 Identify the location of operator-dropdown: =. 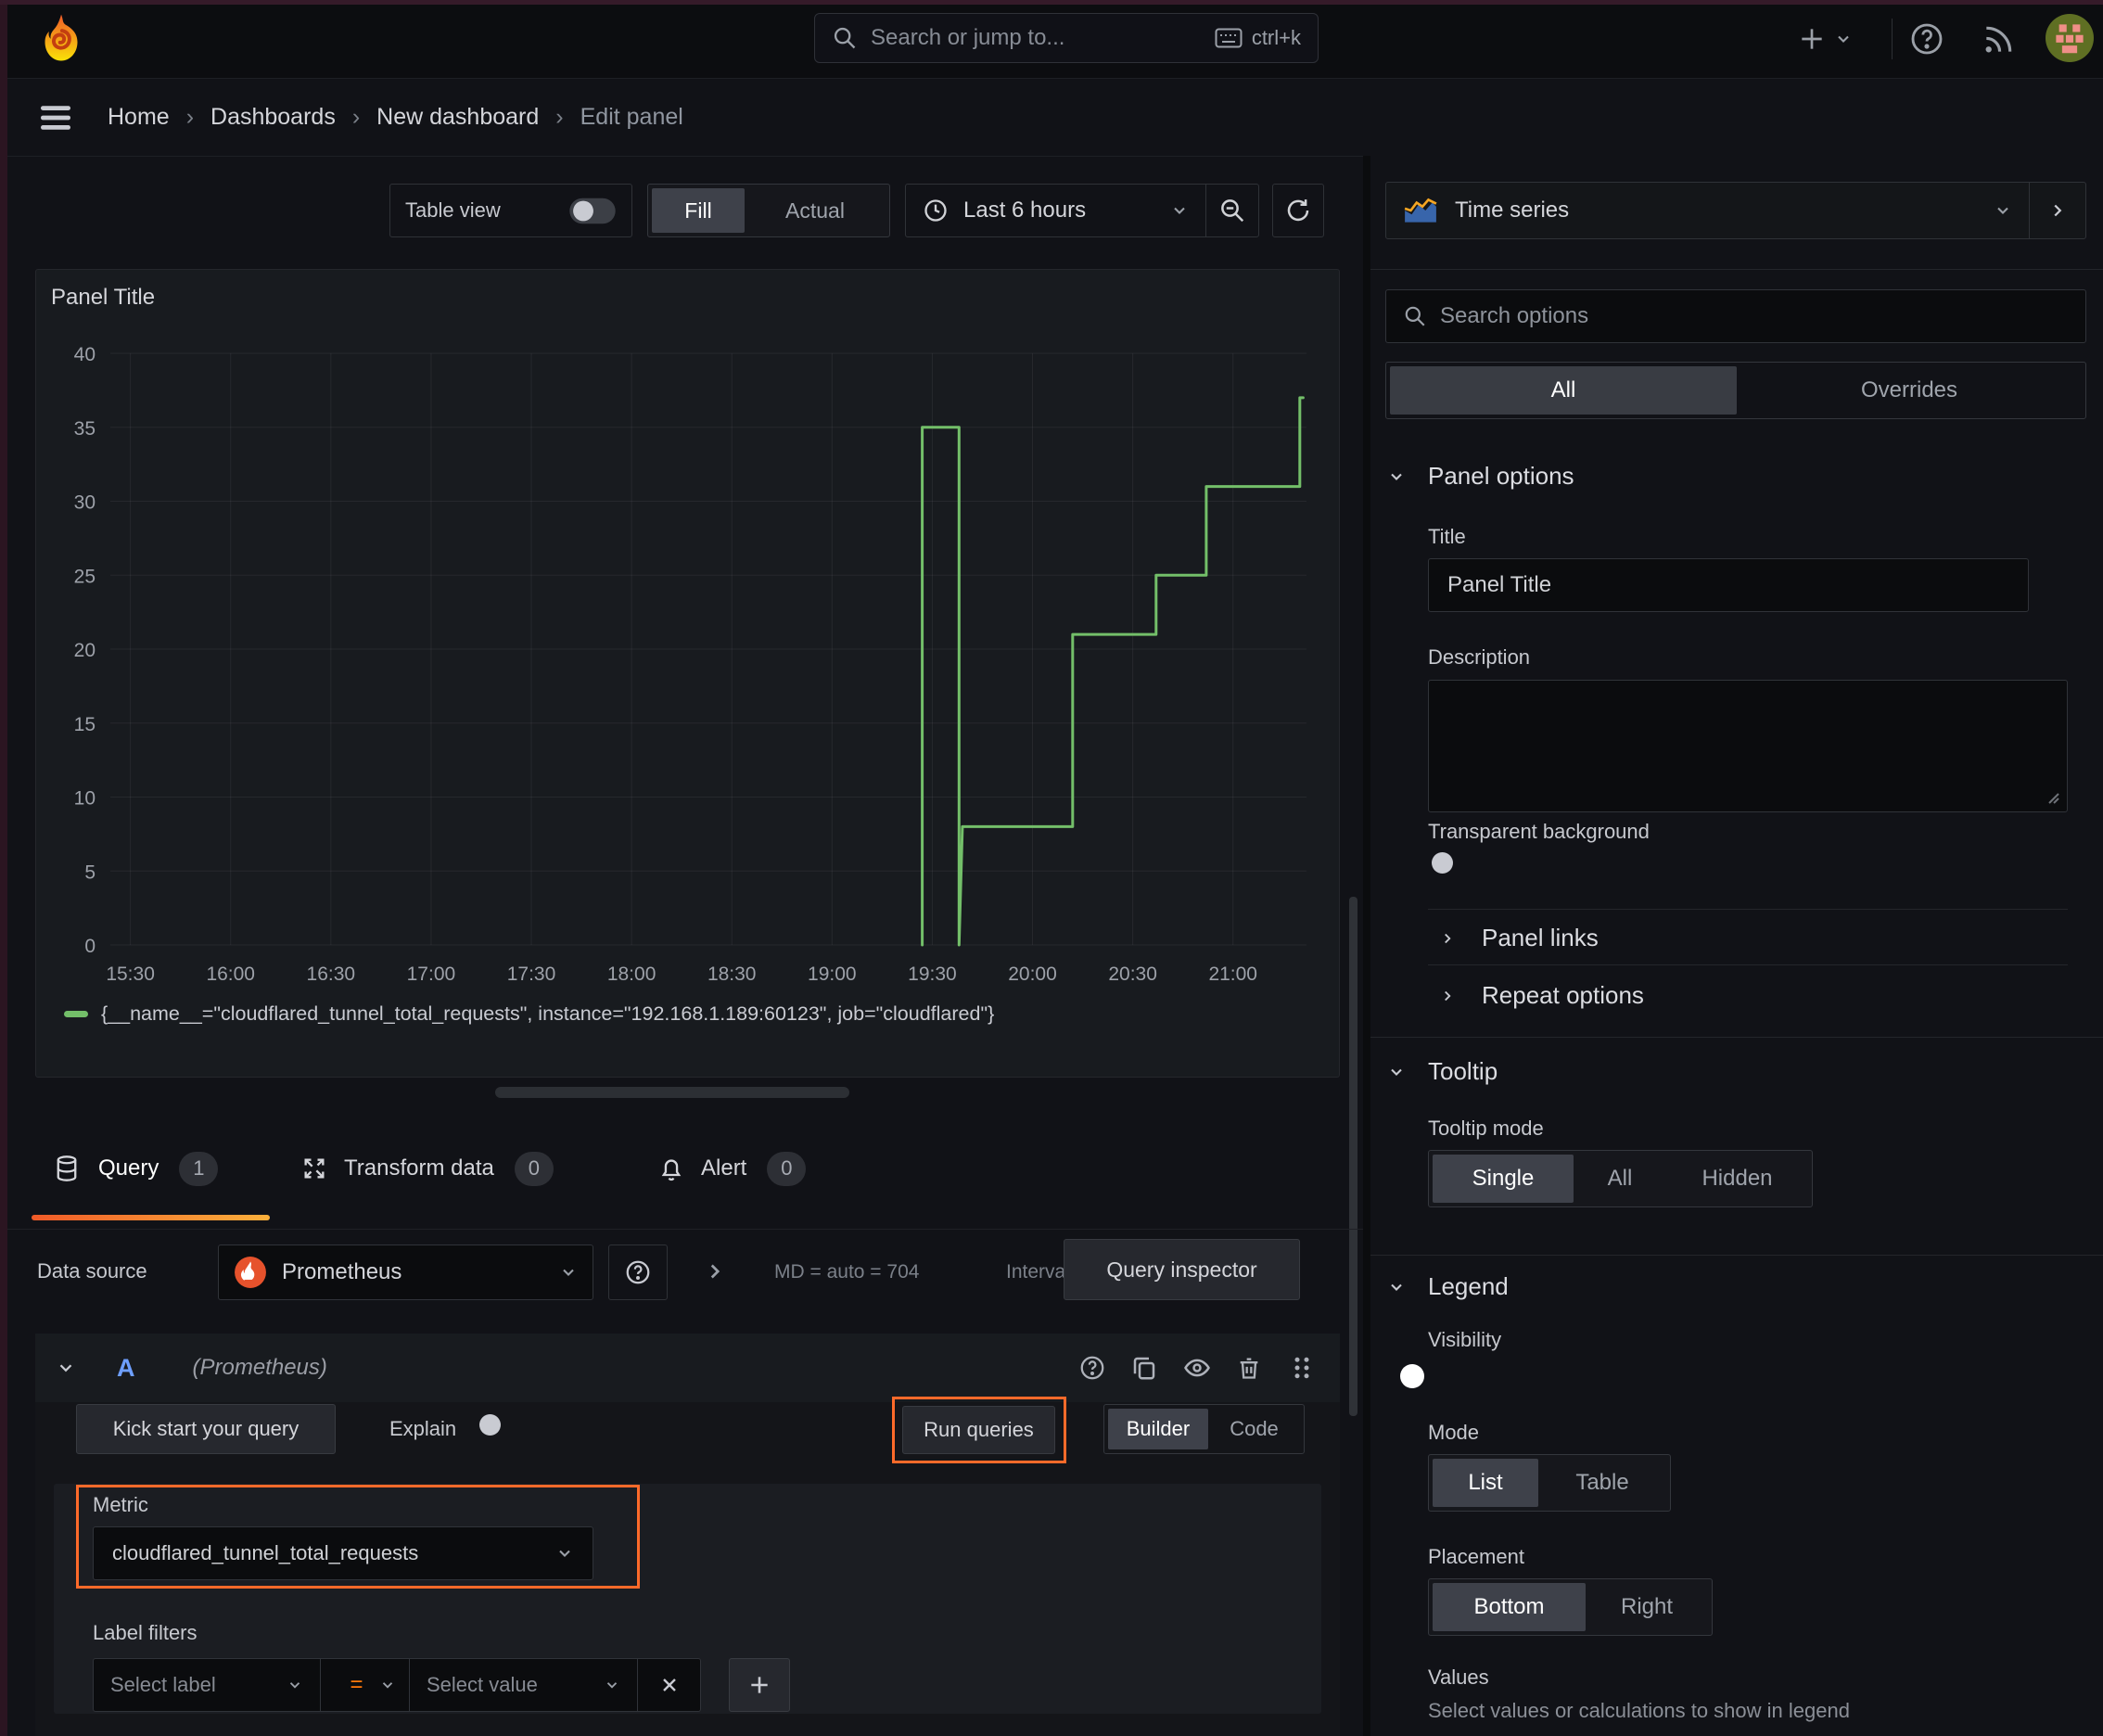
(365, 1685).